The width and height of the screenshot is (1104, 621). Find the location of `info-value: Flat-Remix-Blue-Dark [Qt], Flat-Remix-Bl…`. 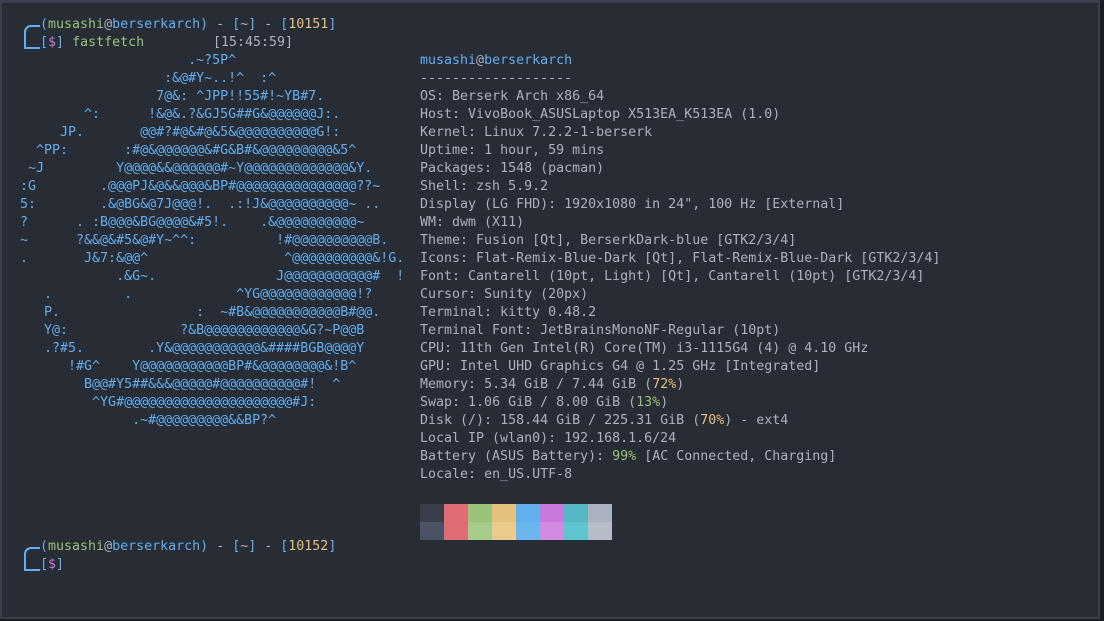

info-value: Flat-Remix-Blue-Dark [Qt], Flat-Remix-Bl… is located at coordinates (708, 258).